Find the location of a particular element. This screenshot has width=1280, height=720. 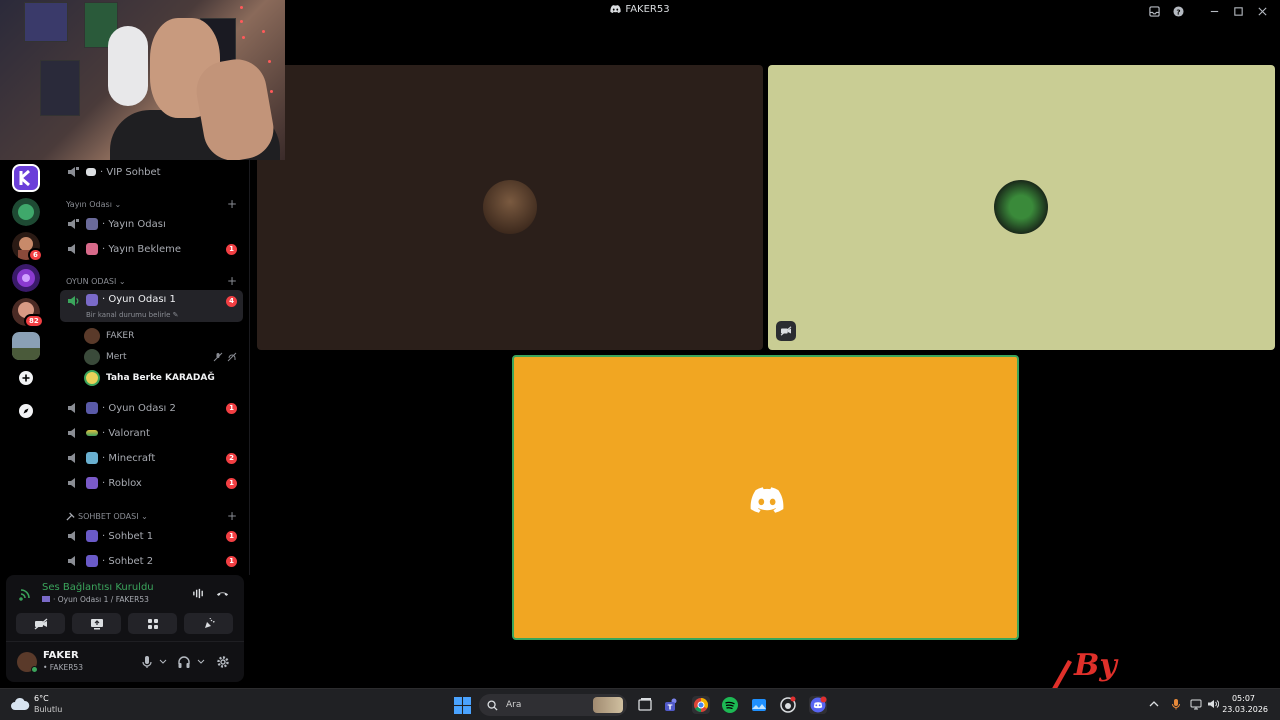

github-desktop-icon is located at coordinates (788, 705).